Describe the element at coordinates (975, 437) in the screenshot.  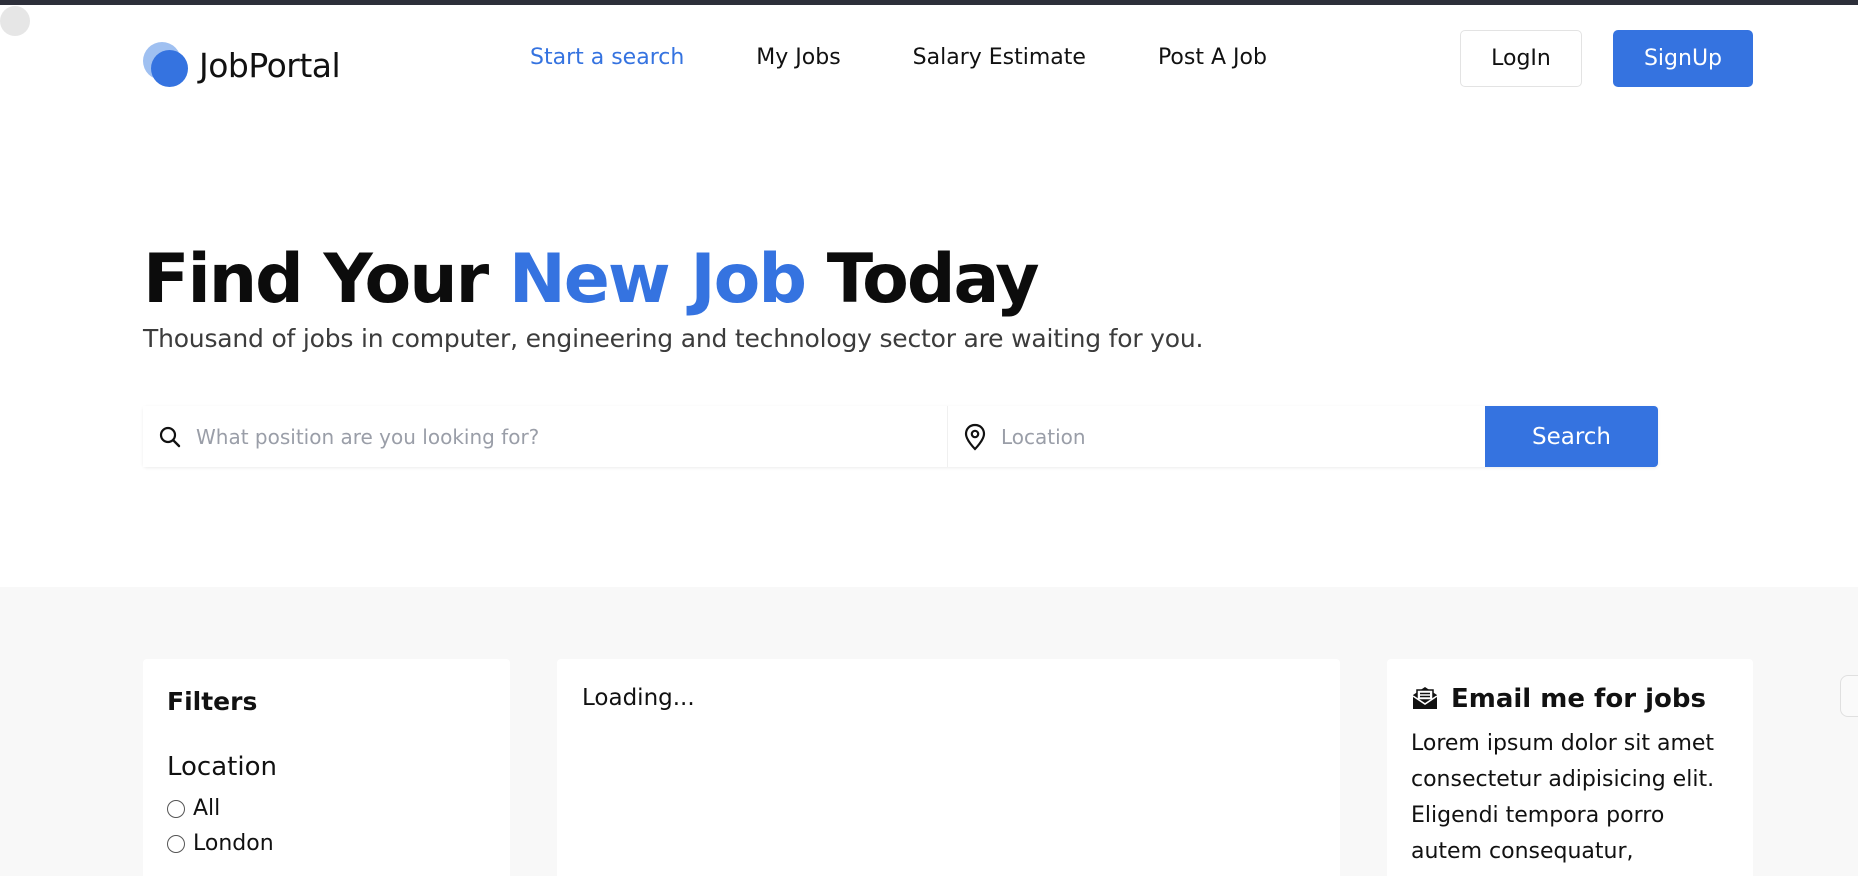
I see `map-pin-icon` at that location.